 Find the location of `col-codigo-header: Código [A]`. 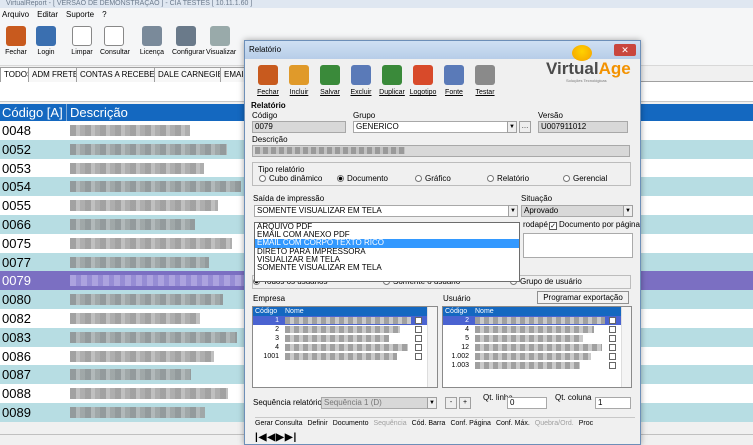

col-codigo-header: Código [A] is located at coordinates (32, 112).